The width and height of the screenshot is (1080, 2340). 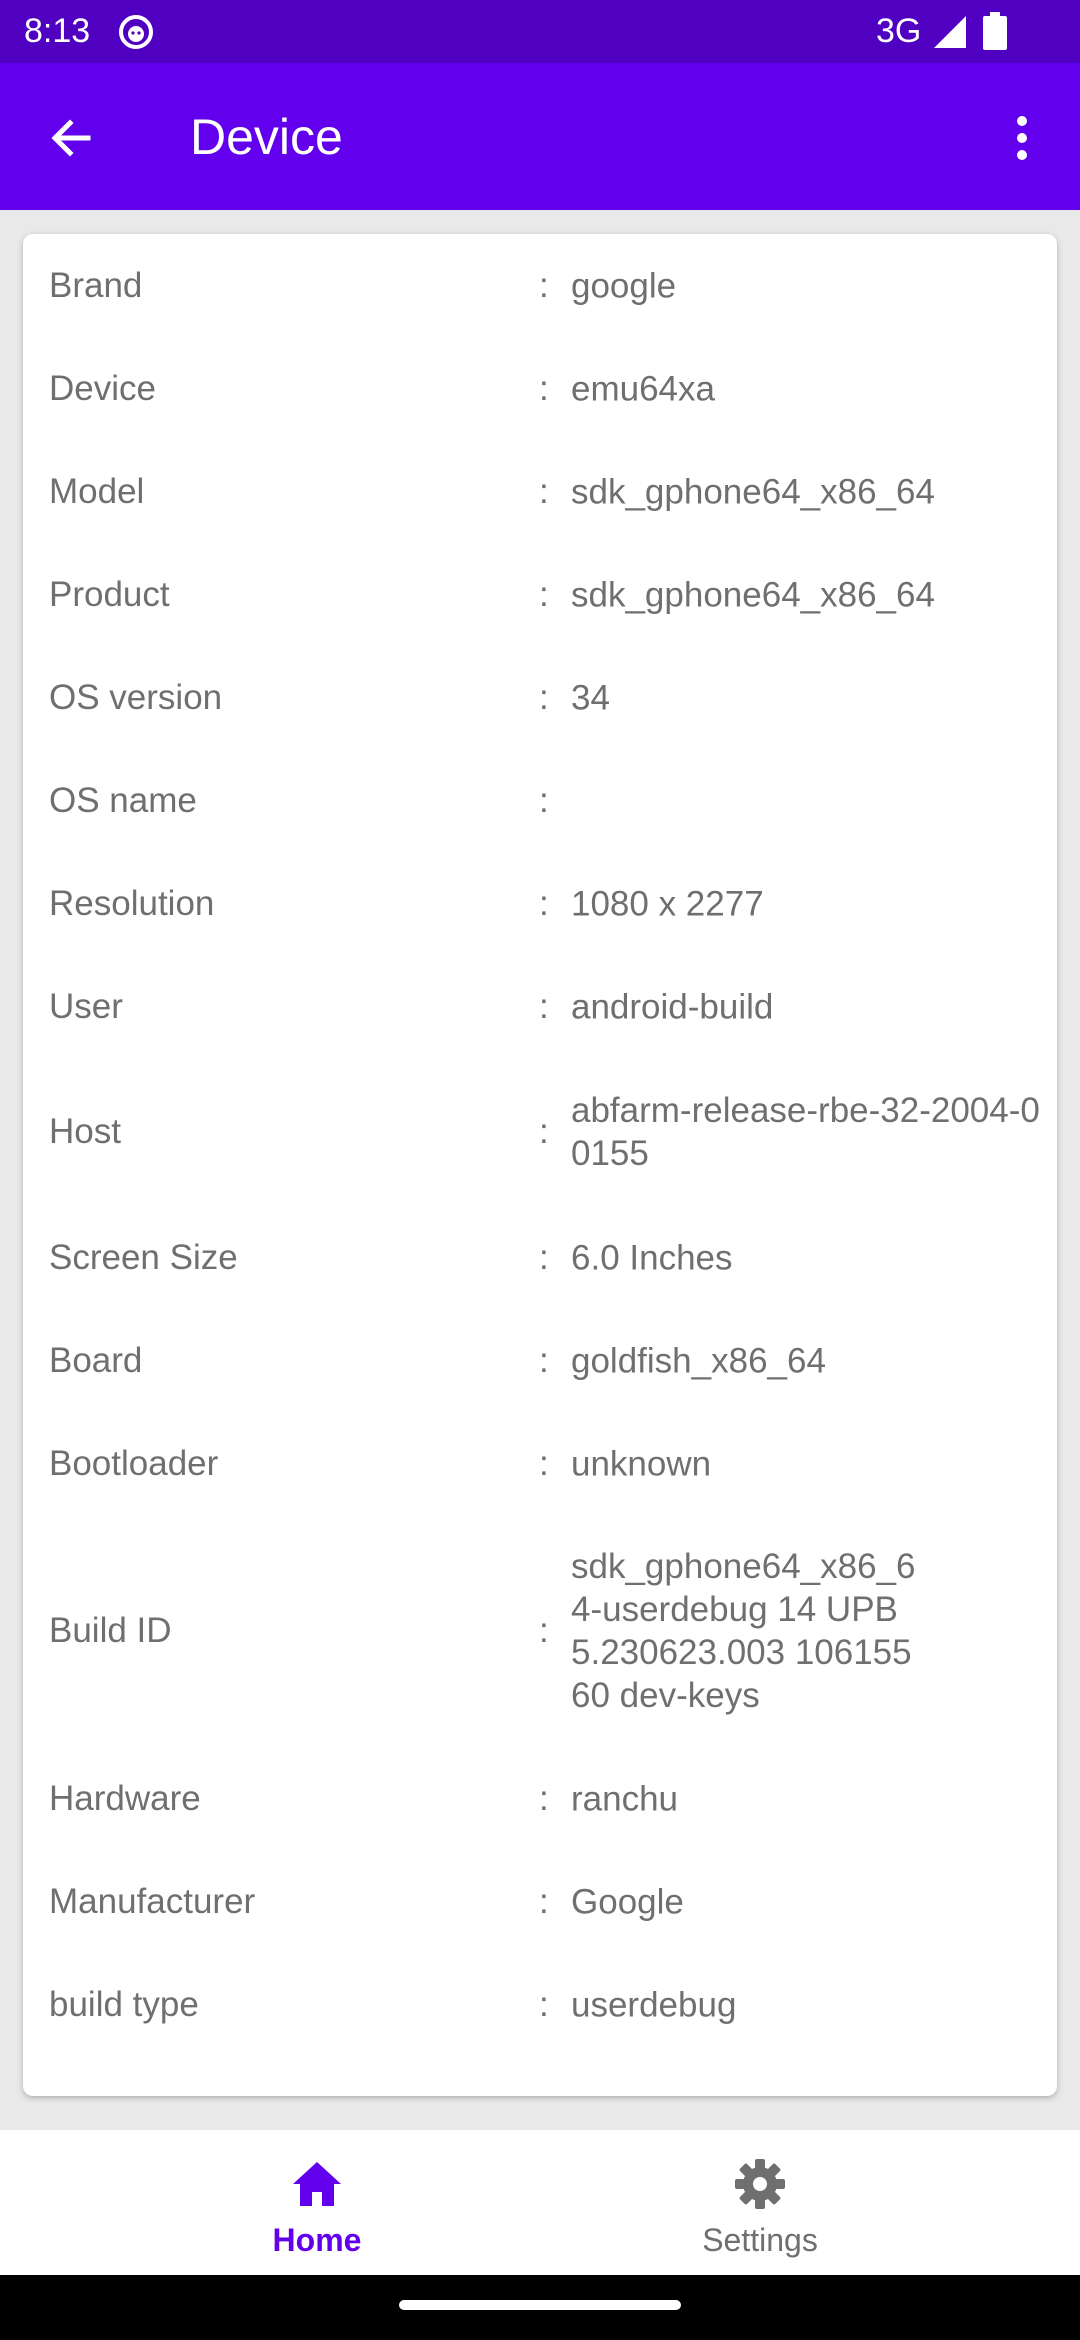 What do you see at coordinates (102, 388) in the screenshot?
I see `row-label: Device` at bounding box center [102, 388].